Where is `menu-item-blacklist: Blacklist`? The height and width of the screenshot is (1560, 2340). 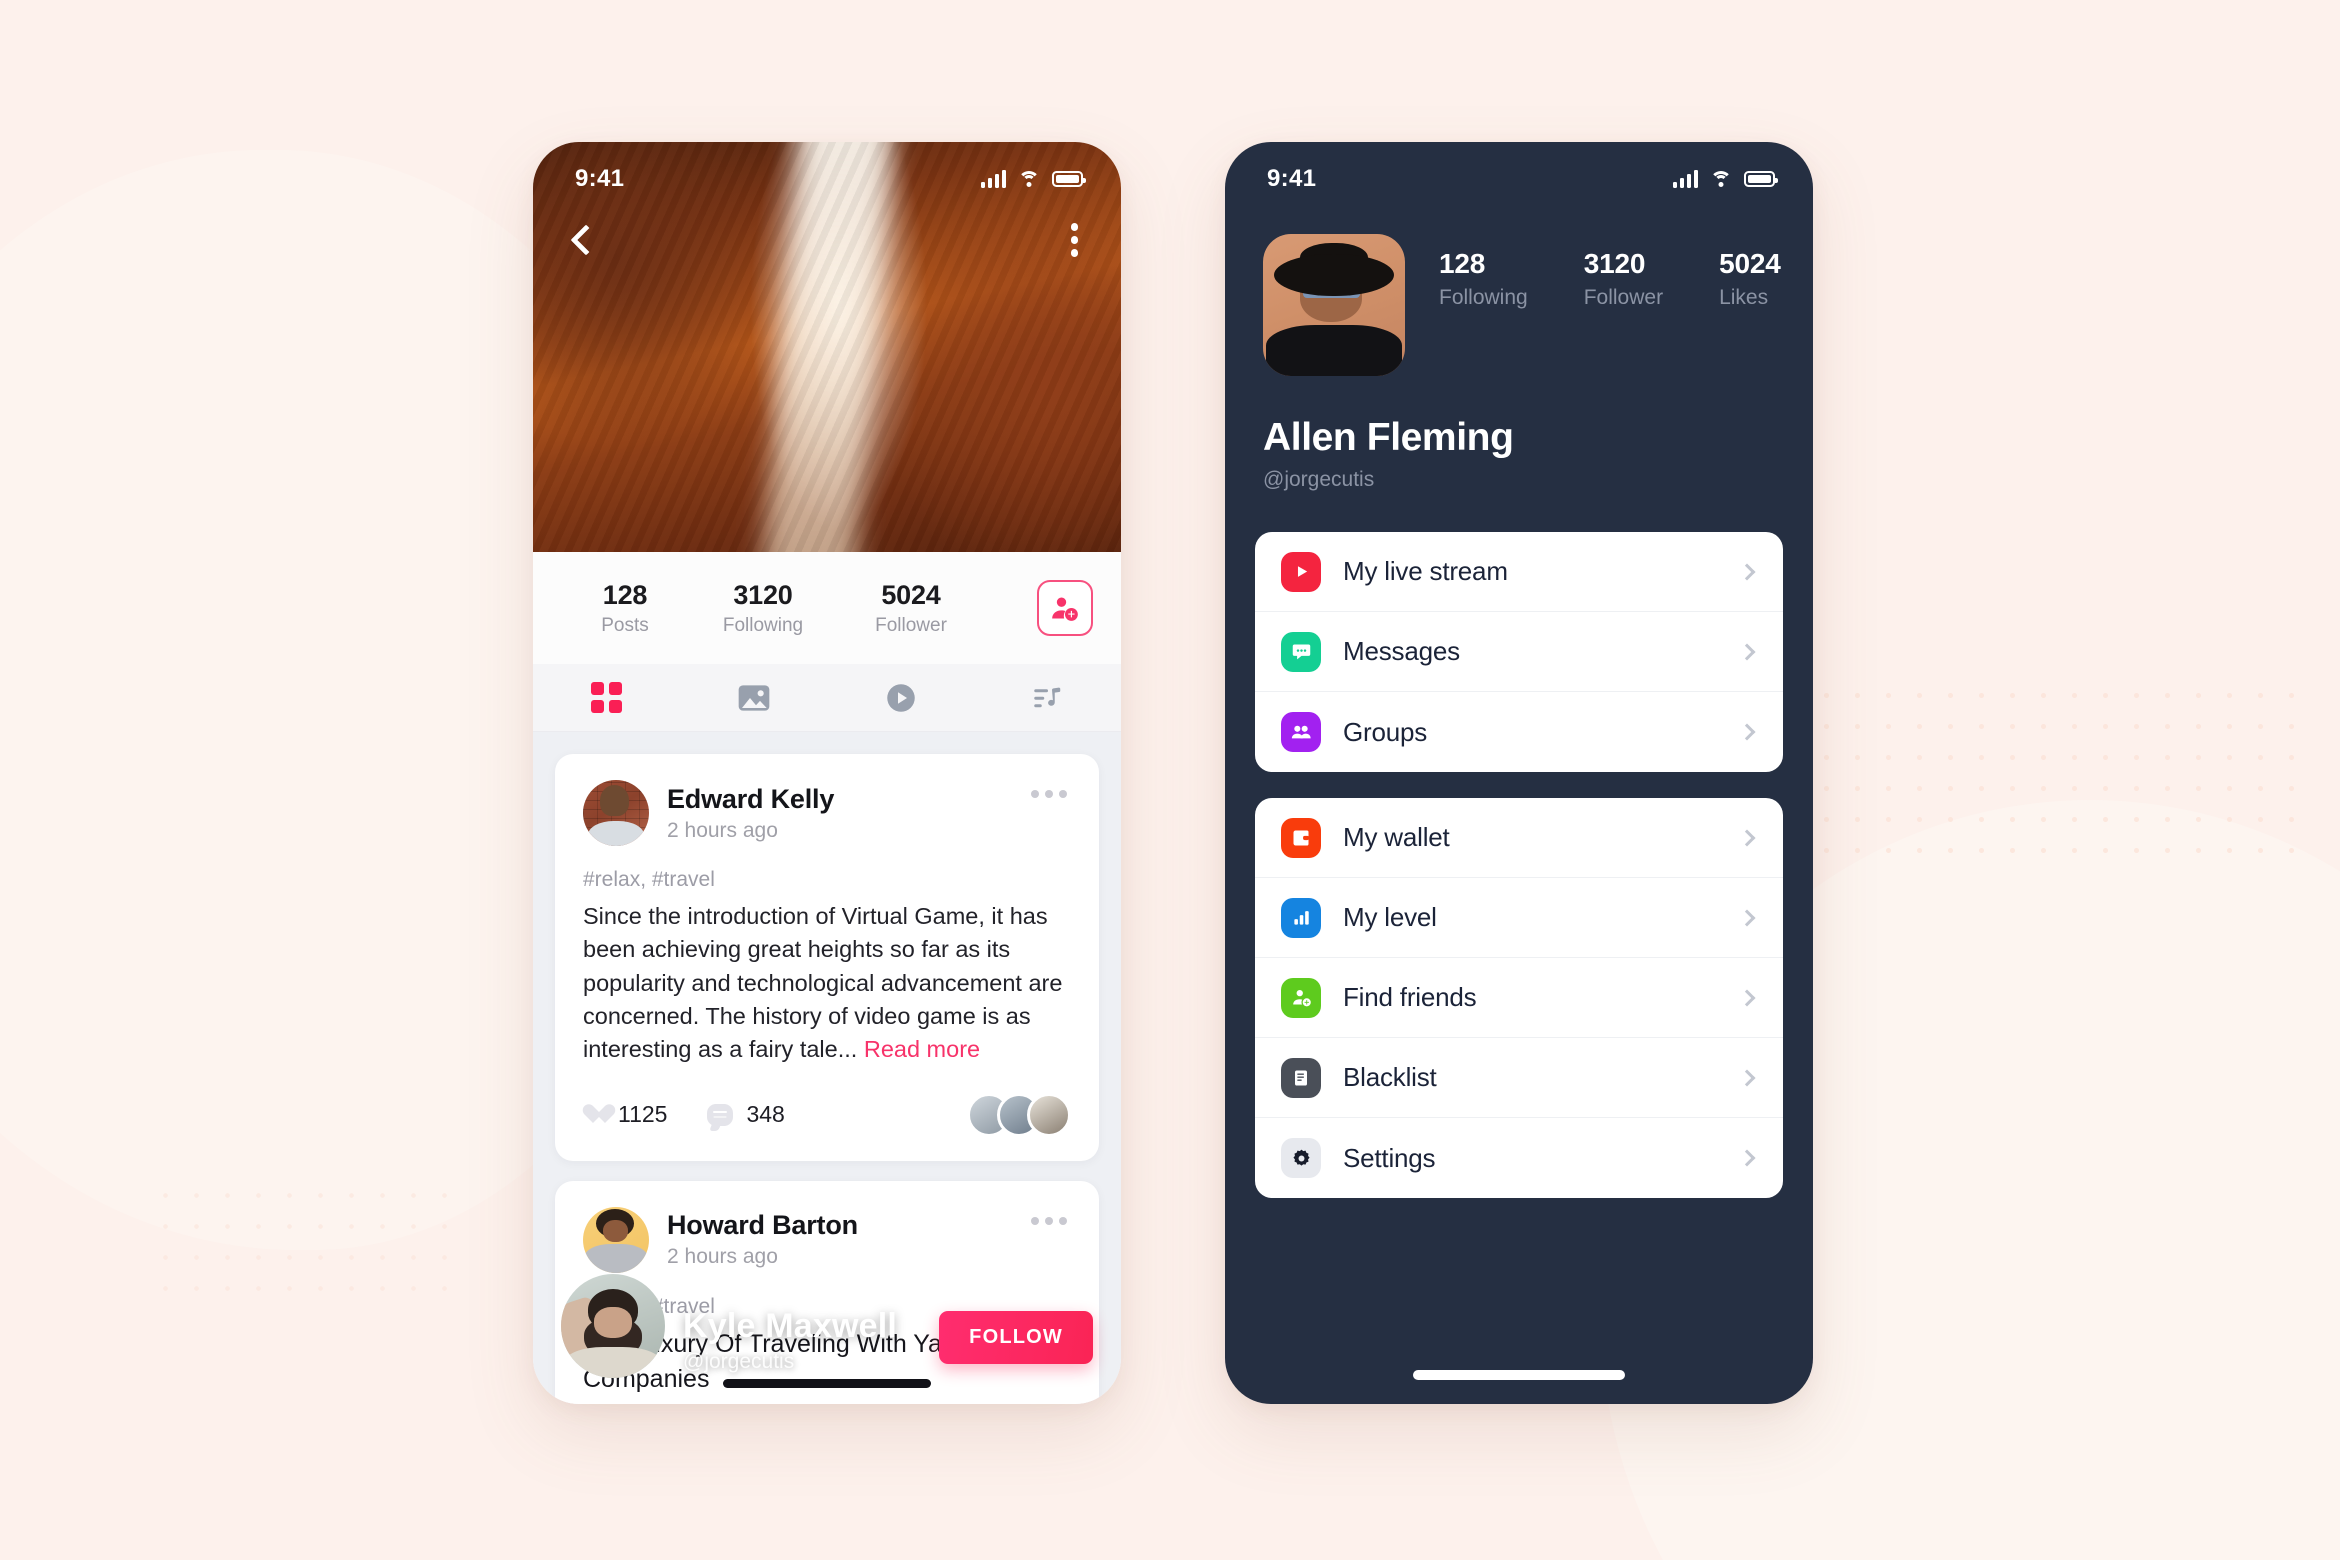 menu-item-blacklist: Blacklist is located at coordinates (1519, 1078).